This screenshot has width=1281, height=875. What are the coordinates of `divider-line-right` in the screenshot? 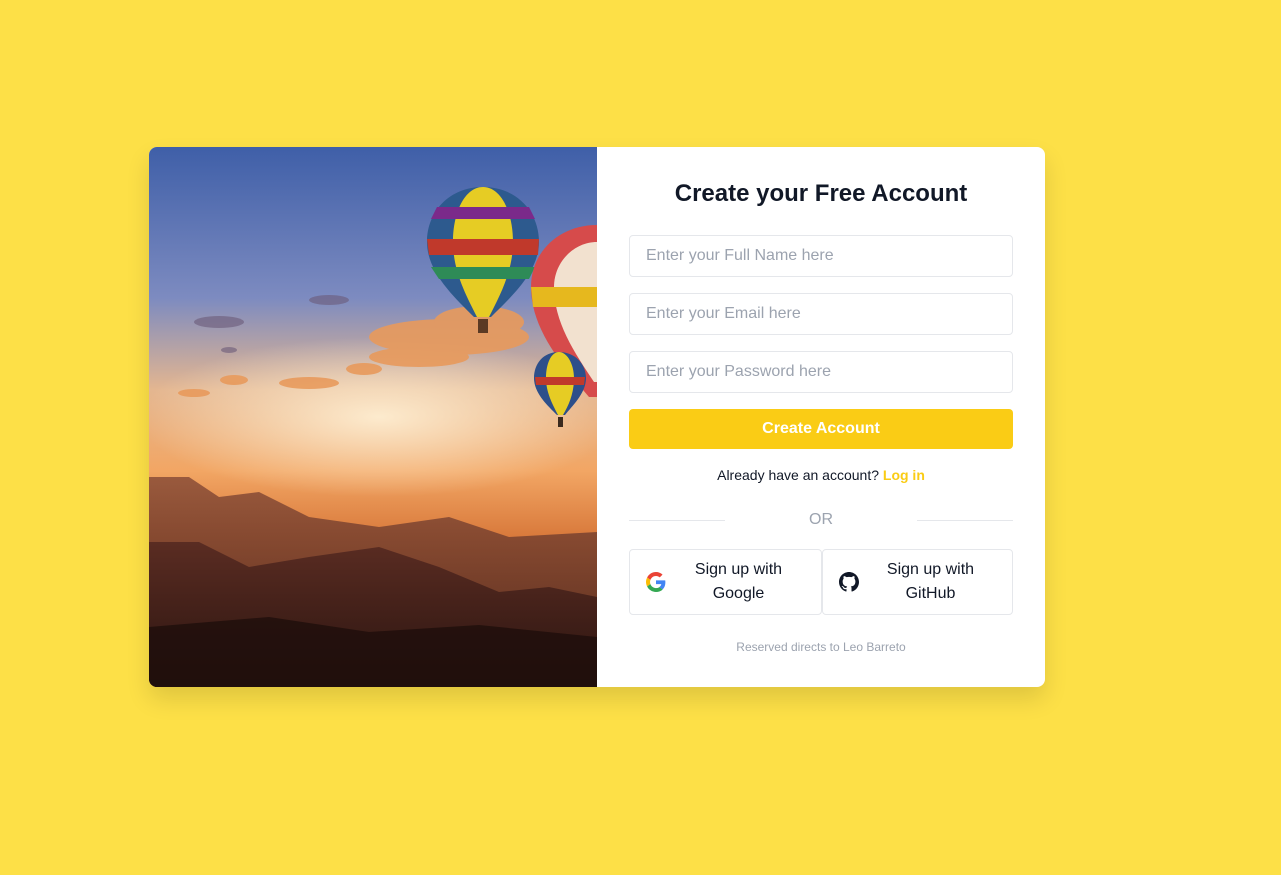 It's located at (965, 520).